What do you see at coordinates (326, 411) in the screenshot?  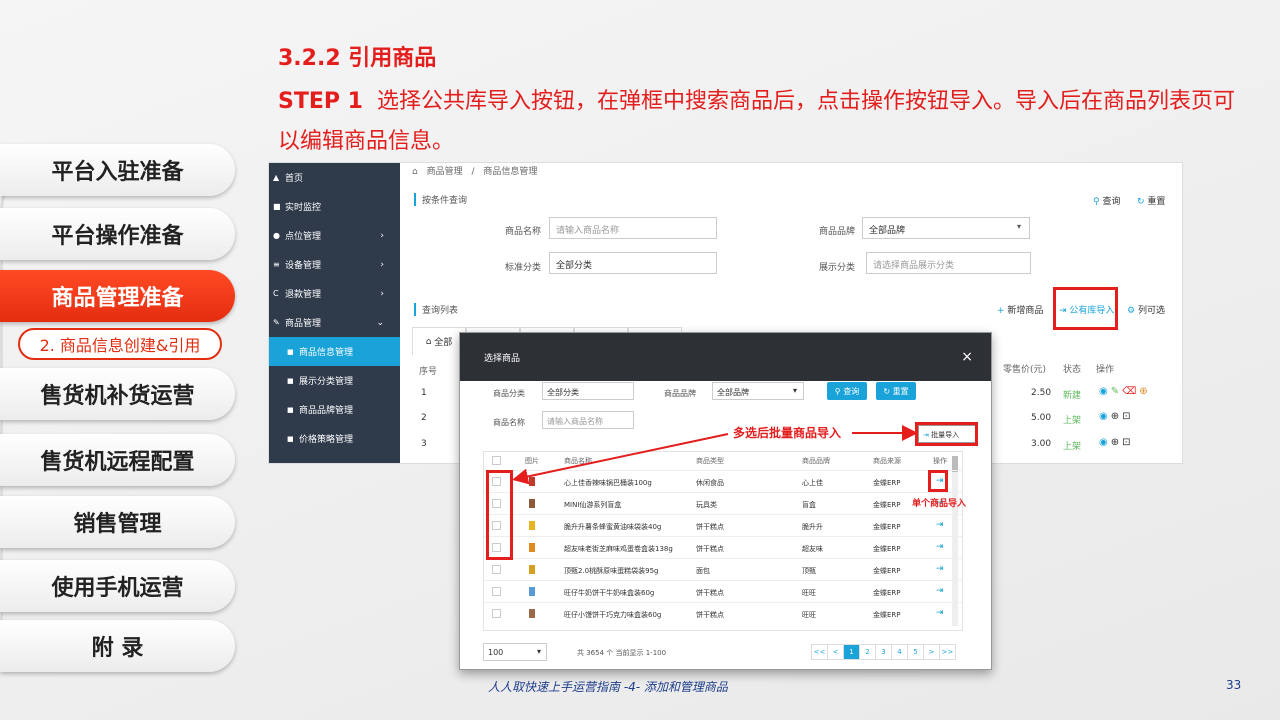 I see `sidebar-item-label: 商品品牌管理` at bounding box center [326, 411].